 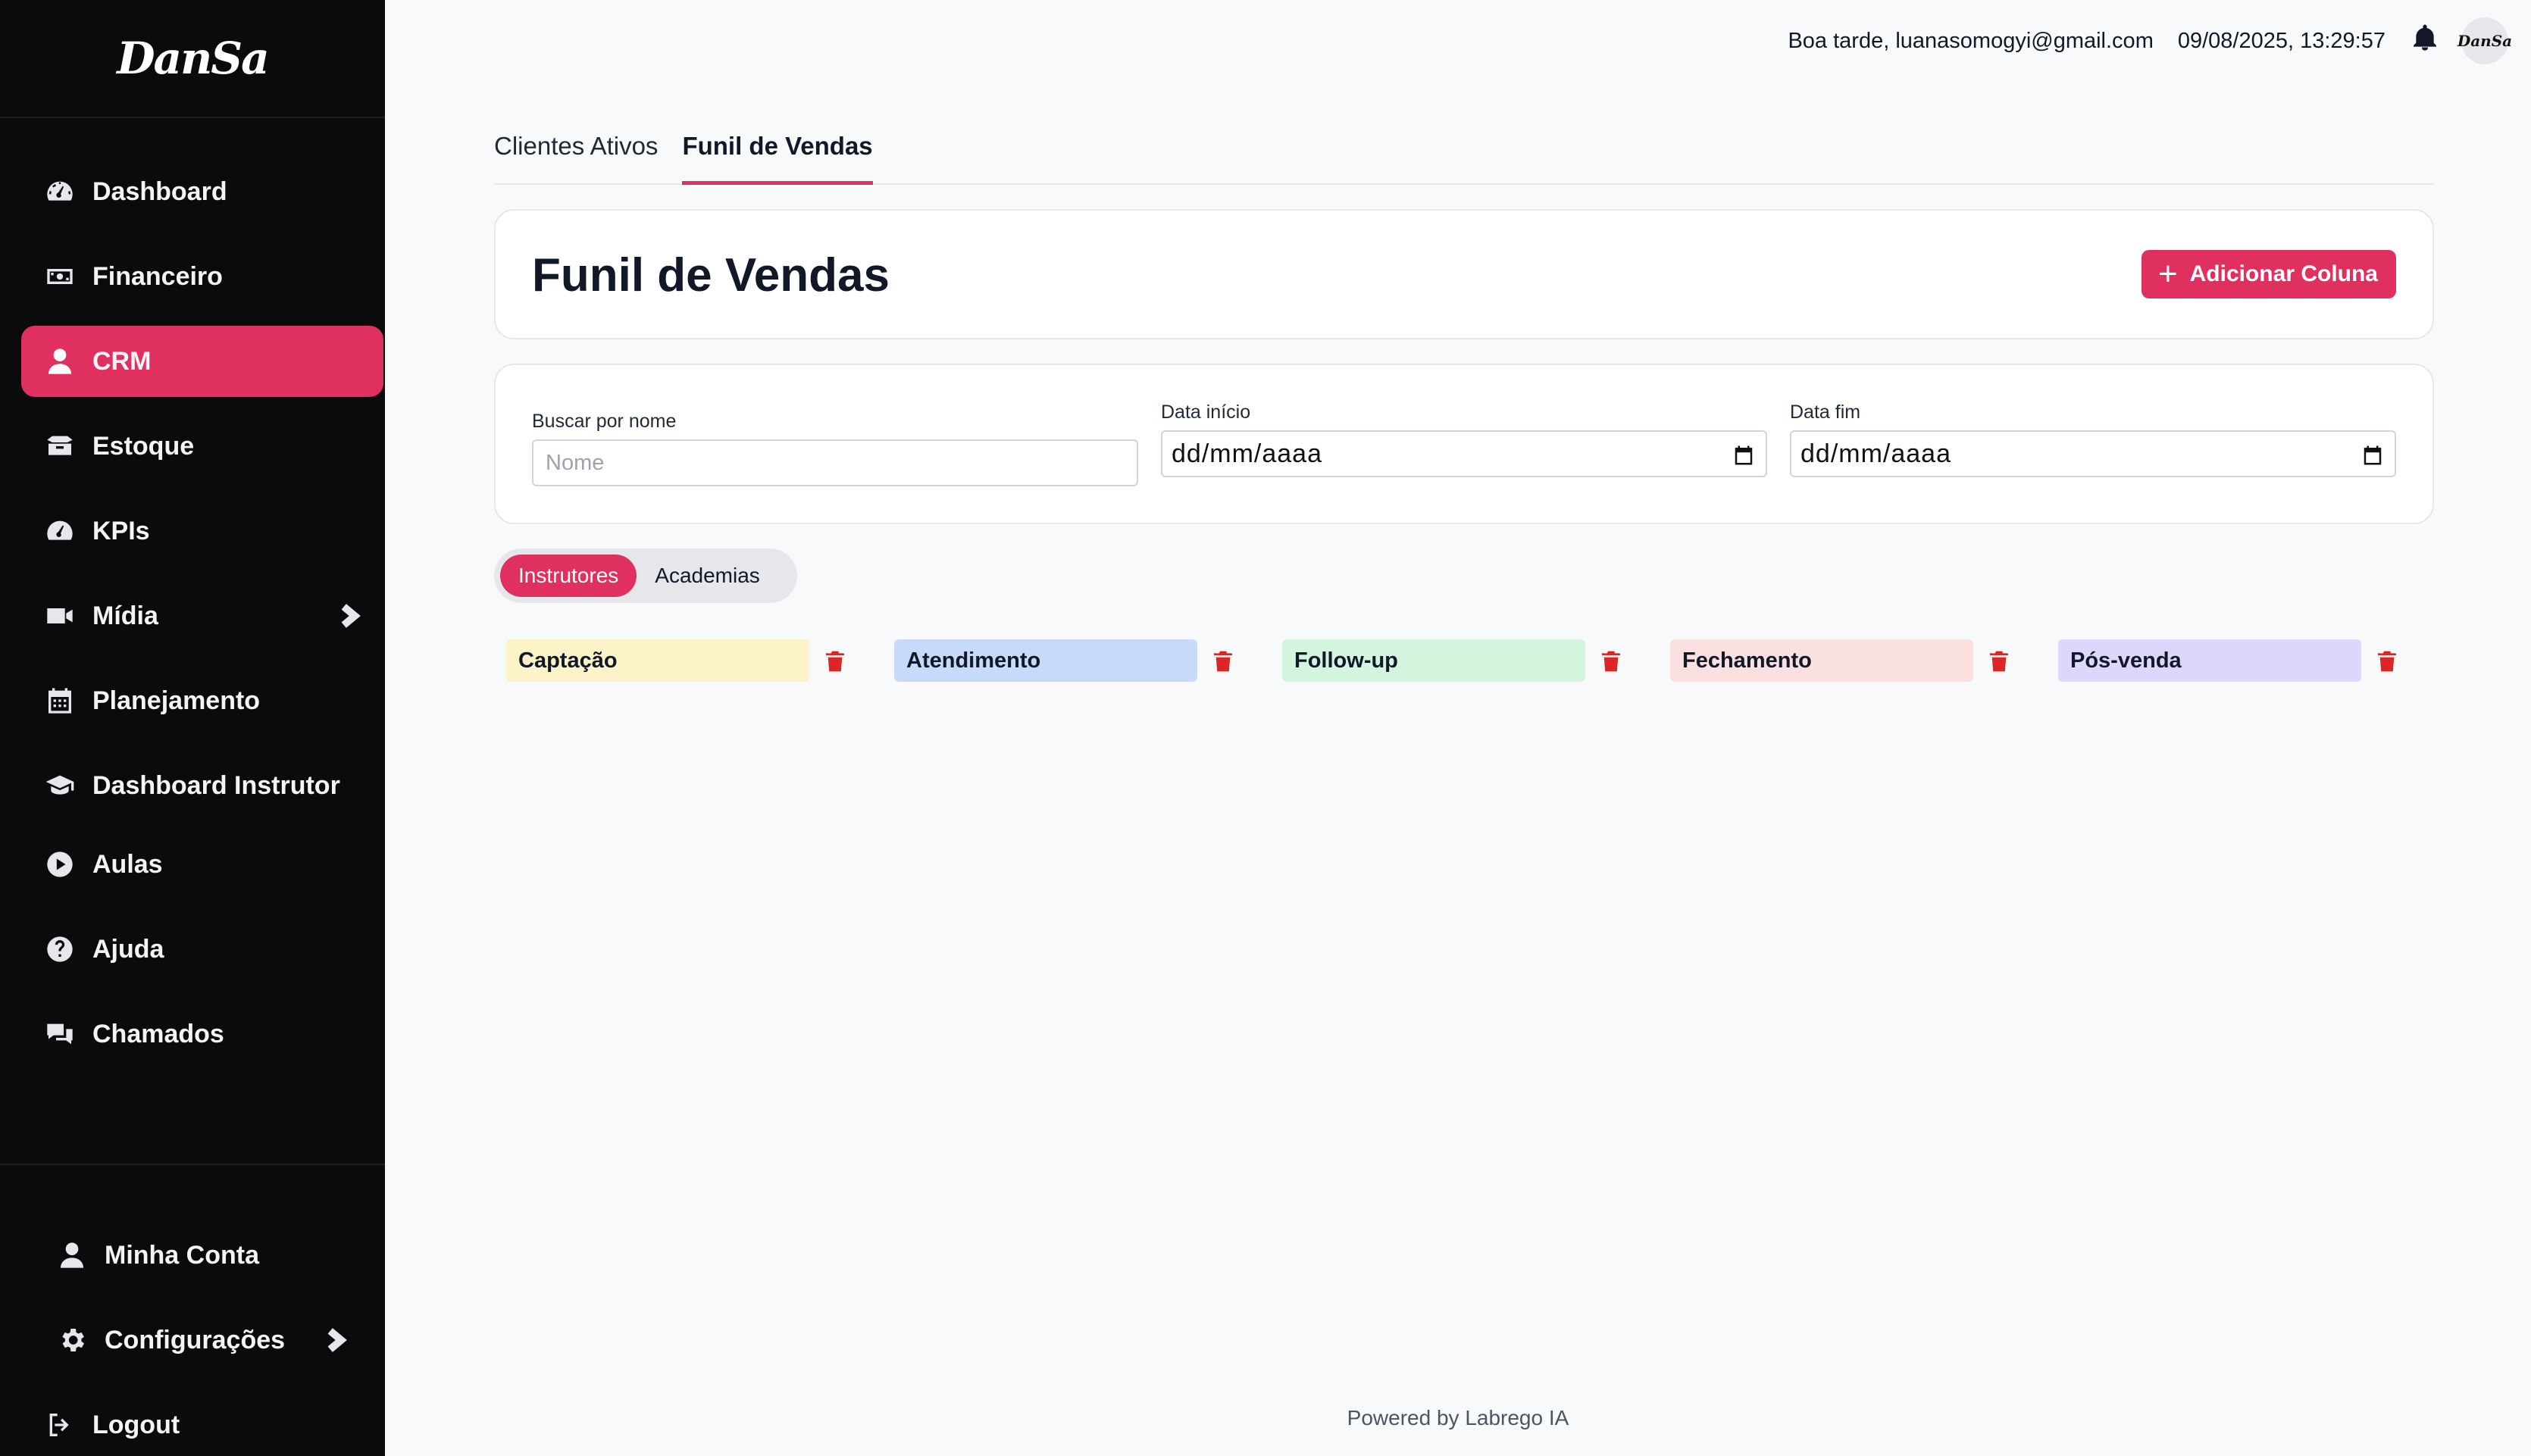 What do you see at coordinates (125, 615) in the screenshot?
I see `sidebar-item-label: Mídia` at bounding box center [125, 615].